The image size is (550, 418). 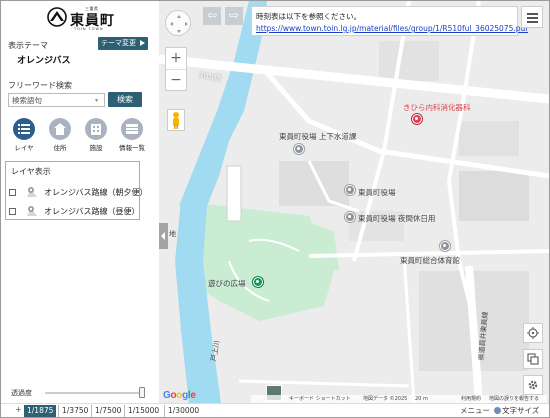 I want to click on layer-panel-title: レイヤ表示, so click(x=31, y=171).